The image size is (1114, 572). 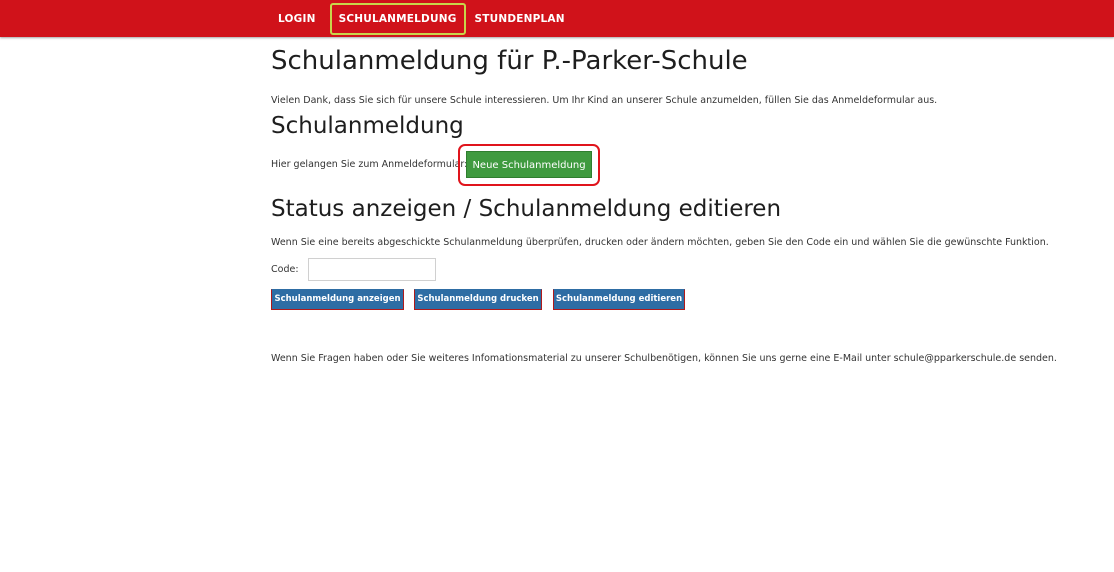 I want to click on nav-item-schulanmeldung: SCHULANMELDUNG, so click(x=397, y=19).